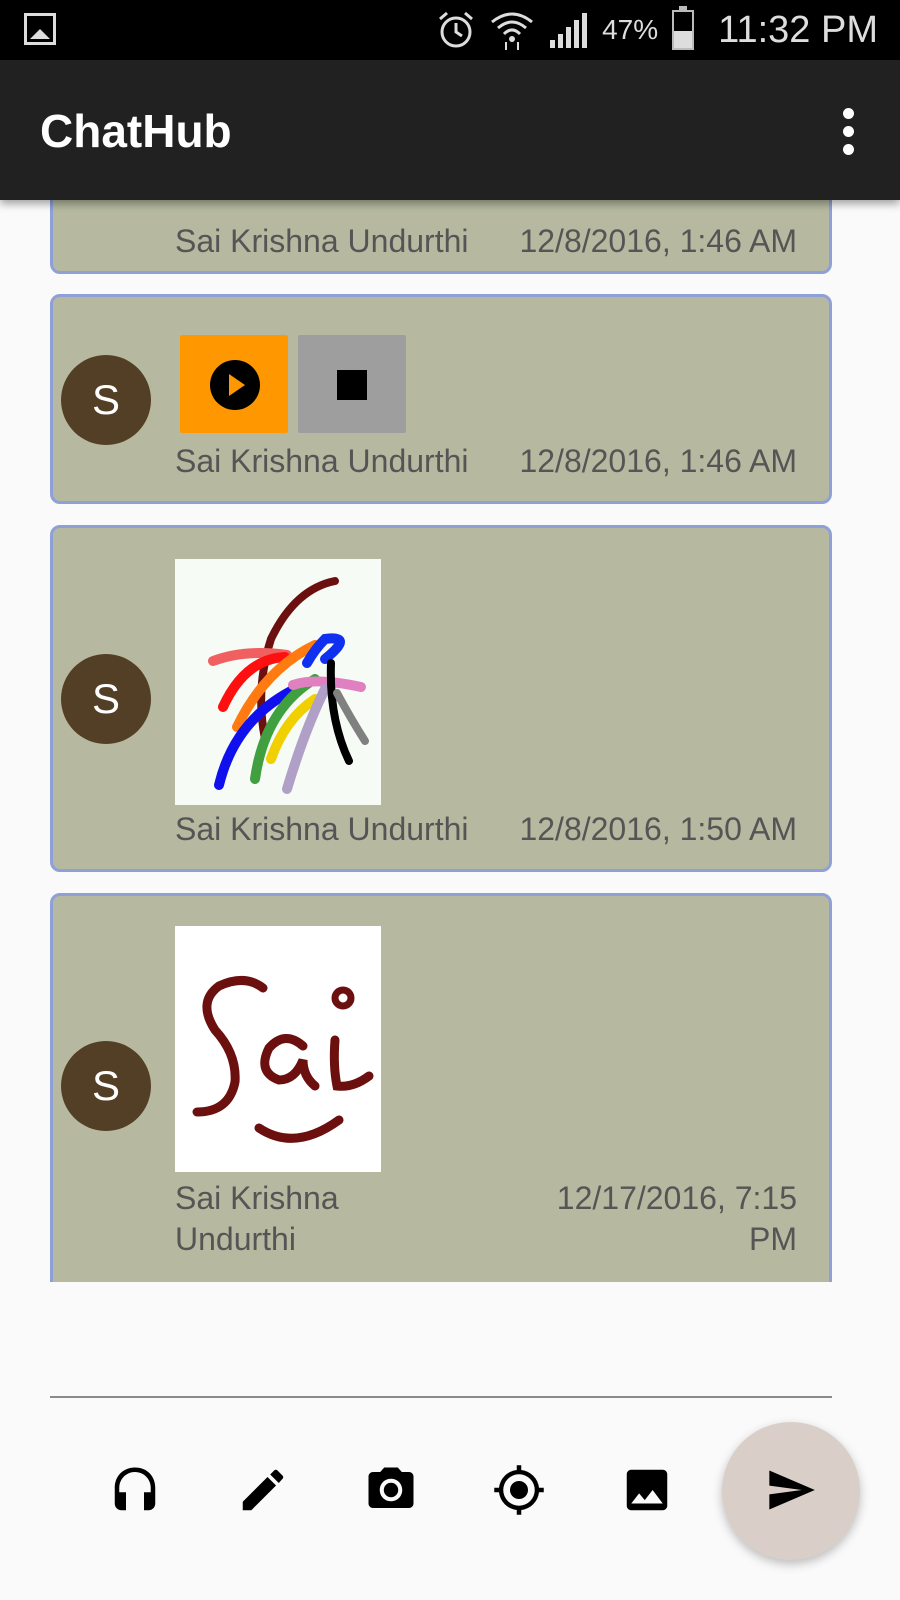  I want to click on gallery-icon, so click(40, 29).